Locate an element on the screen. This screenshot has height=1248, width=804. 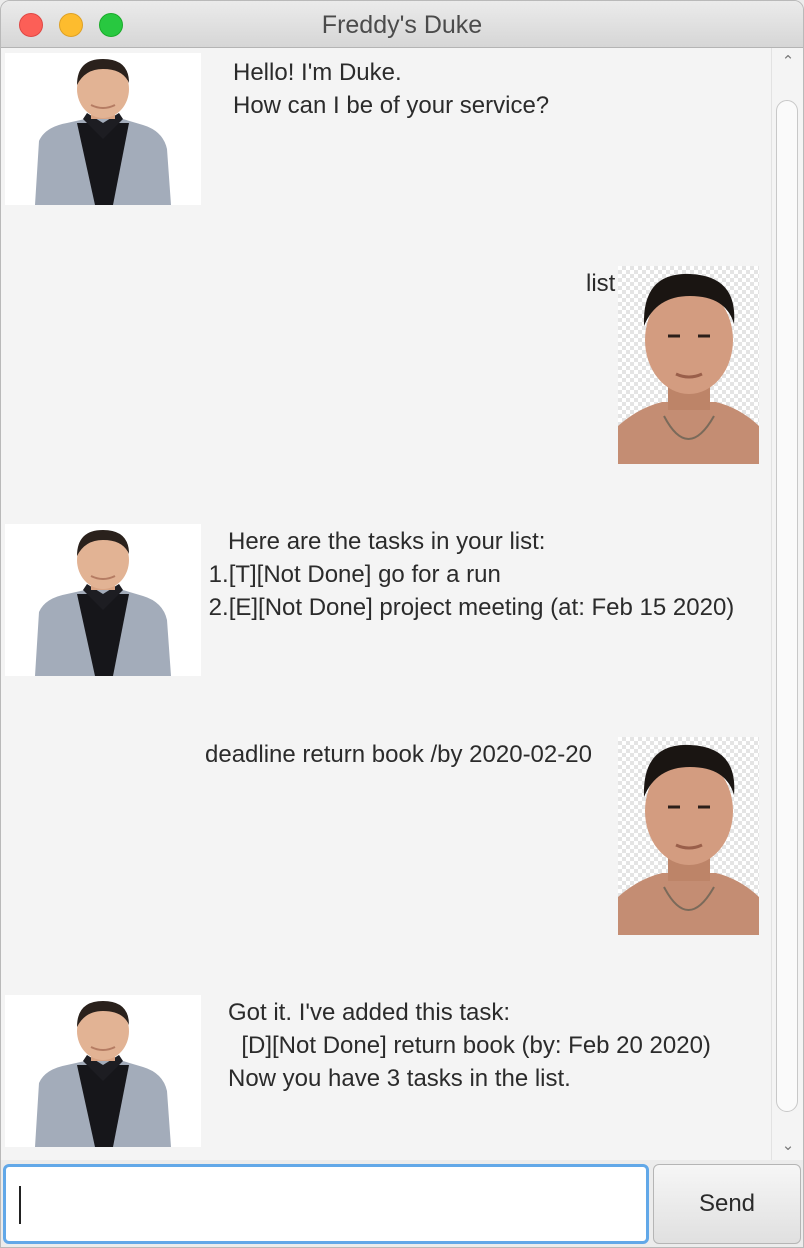
text-caret is located at coordinates (20, 1205).